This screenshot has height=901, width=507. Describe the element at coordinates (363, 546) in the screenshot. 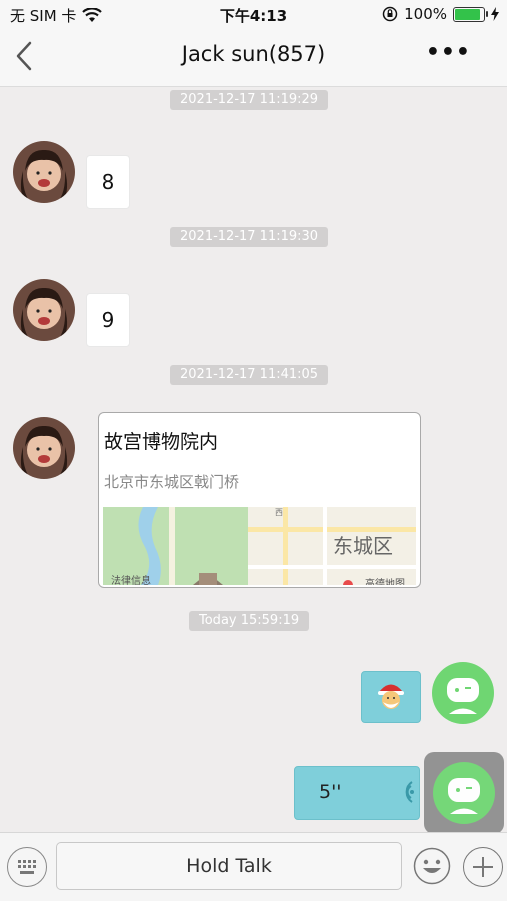

I see `map-district-label: 东城区` at that location.